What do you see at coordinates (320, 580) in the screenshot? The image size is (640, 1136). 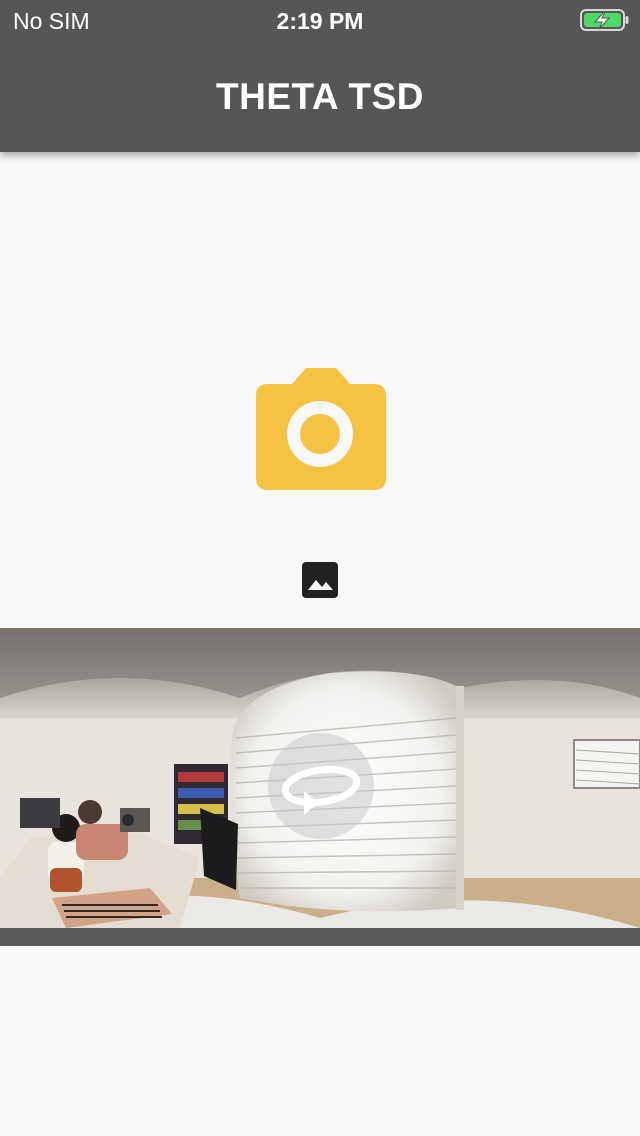 I see `image-icon` at bounding box center [320, 580].